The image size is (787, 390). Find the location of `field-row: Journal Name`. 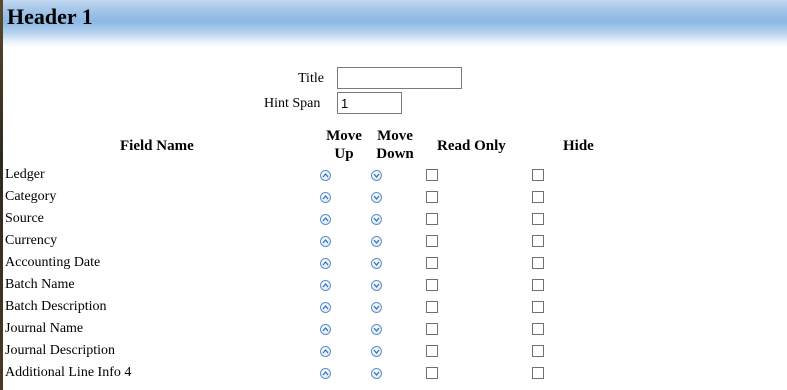

field-row: Journal Name is located at coordinates (393, 330).